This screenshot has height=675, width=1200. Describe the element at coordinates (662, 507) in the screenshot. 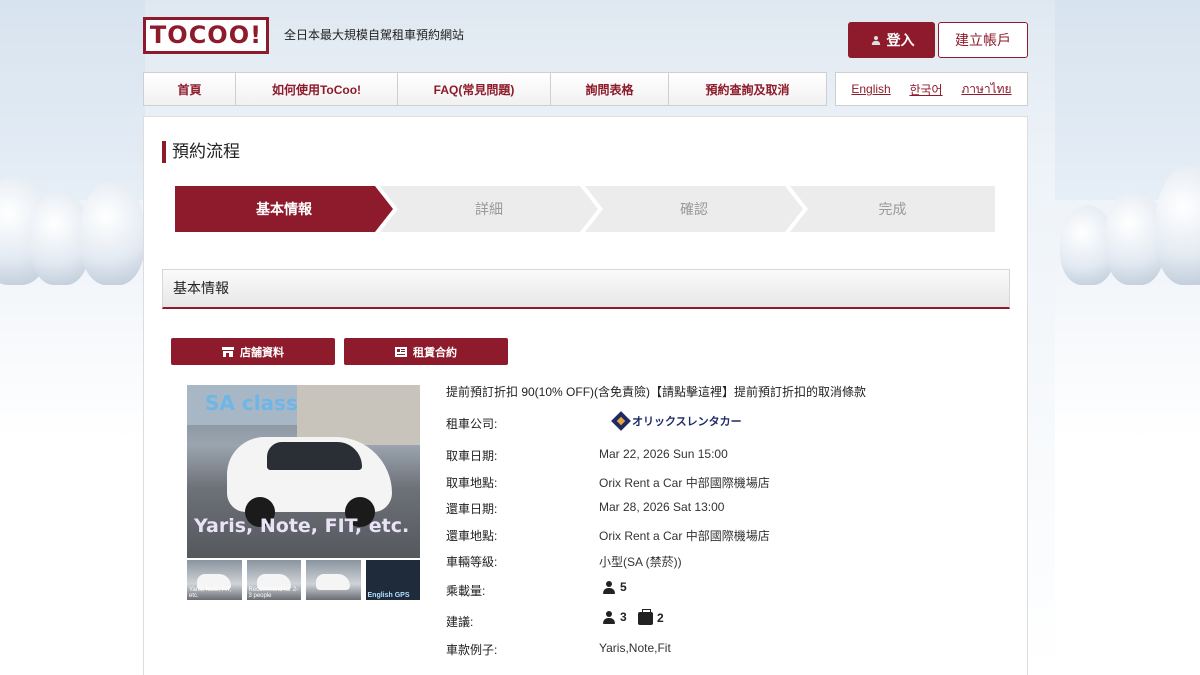

I see `return-date-value: Mar 28, 2026 Sat 13:00` at that location.